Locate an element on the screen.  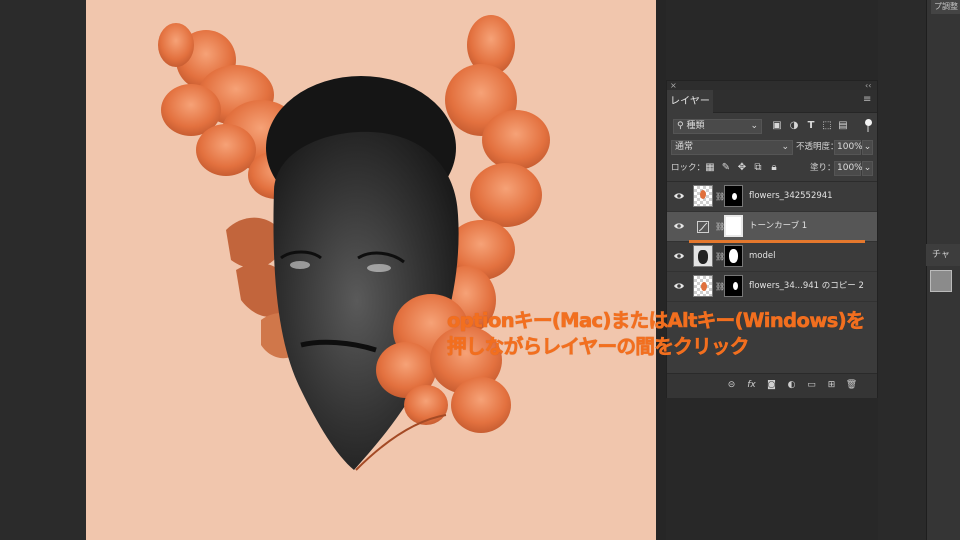
filter-toggle is located at coordinates (869, 126).